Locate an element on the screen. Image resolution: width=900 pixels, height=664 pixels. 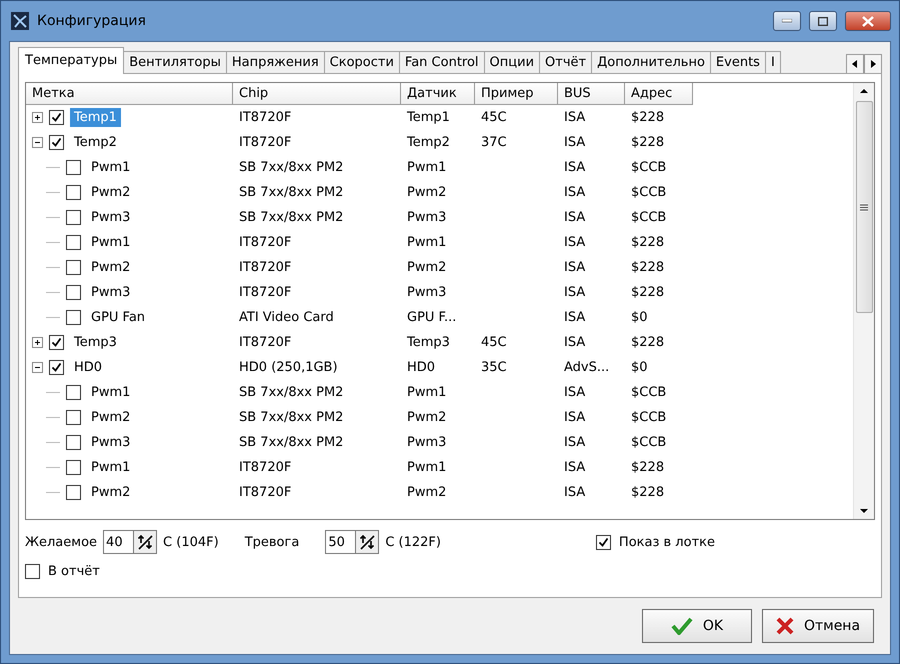
cancel-button: Отмена is located at coordinates (818, 626).